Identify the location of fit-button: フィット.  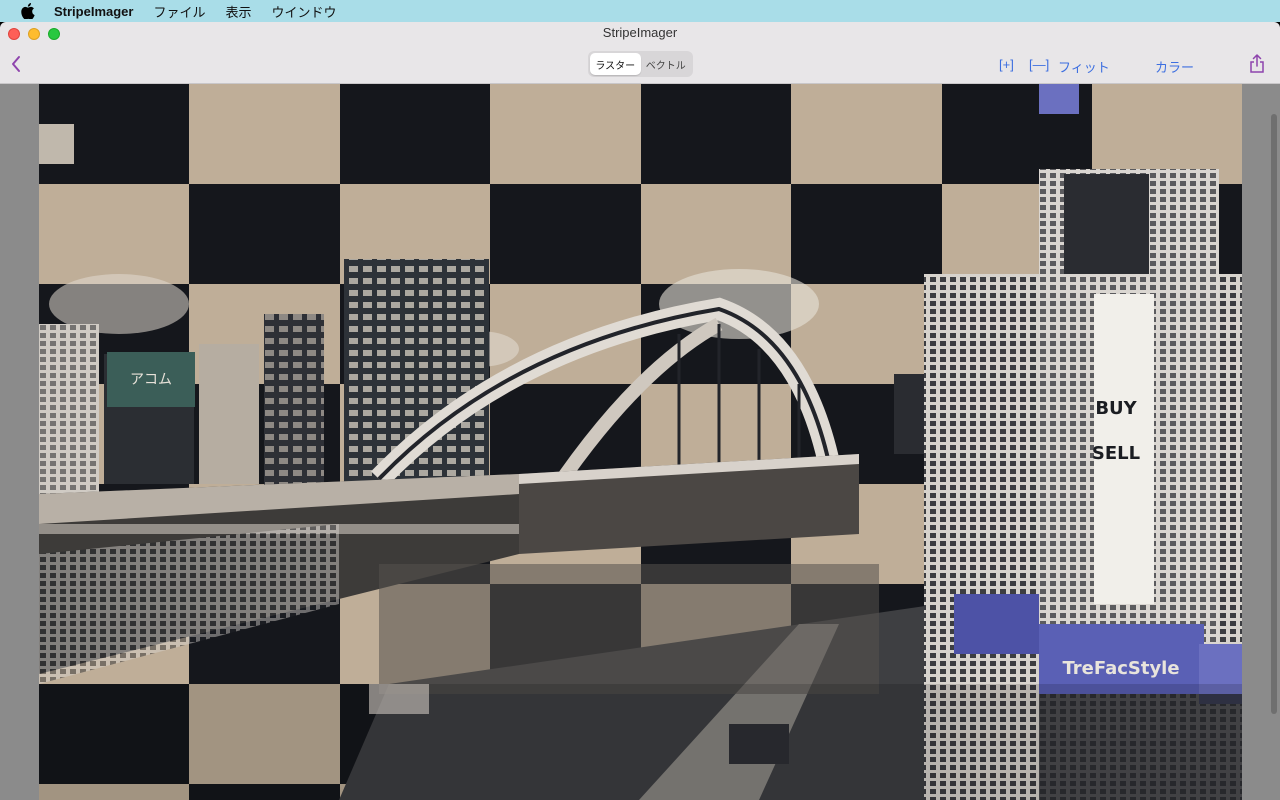
(1084, 66).